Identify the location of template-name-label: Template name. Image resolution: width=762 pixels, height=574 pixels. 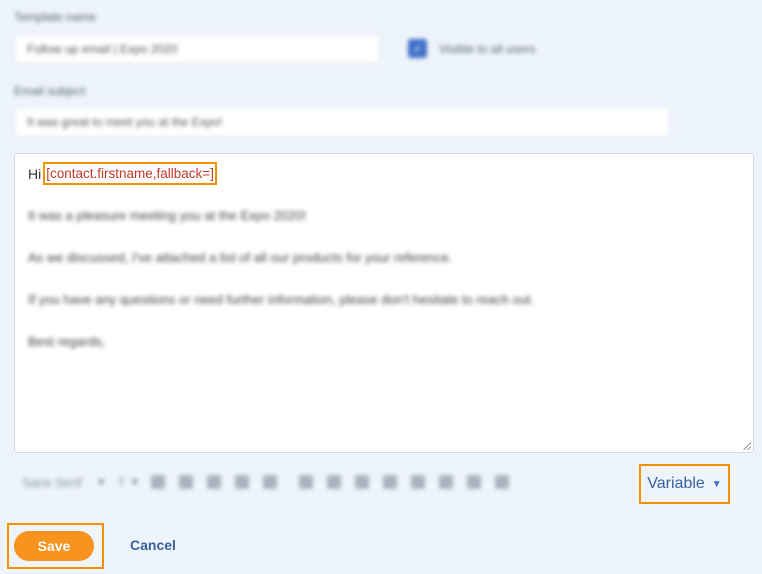
(55, 17).